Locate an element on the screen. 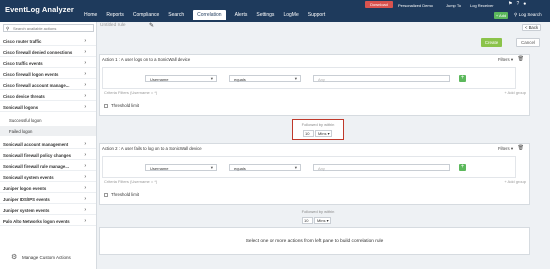  nav-support: Support is located at coordinates (317, 16).